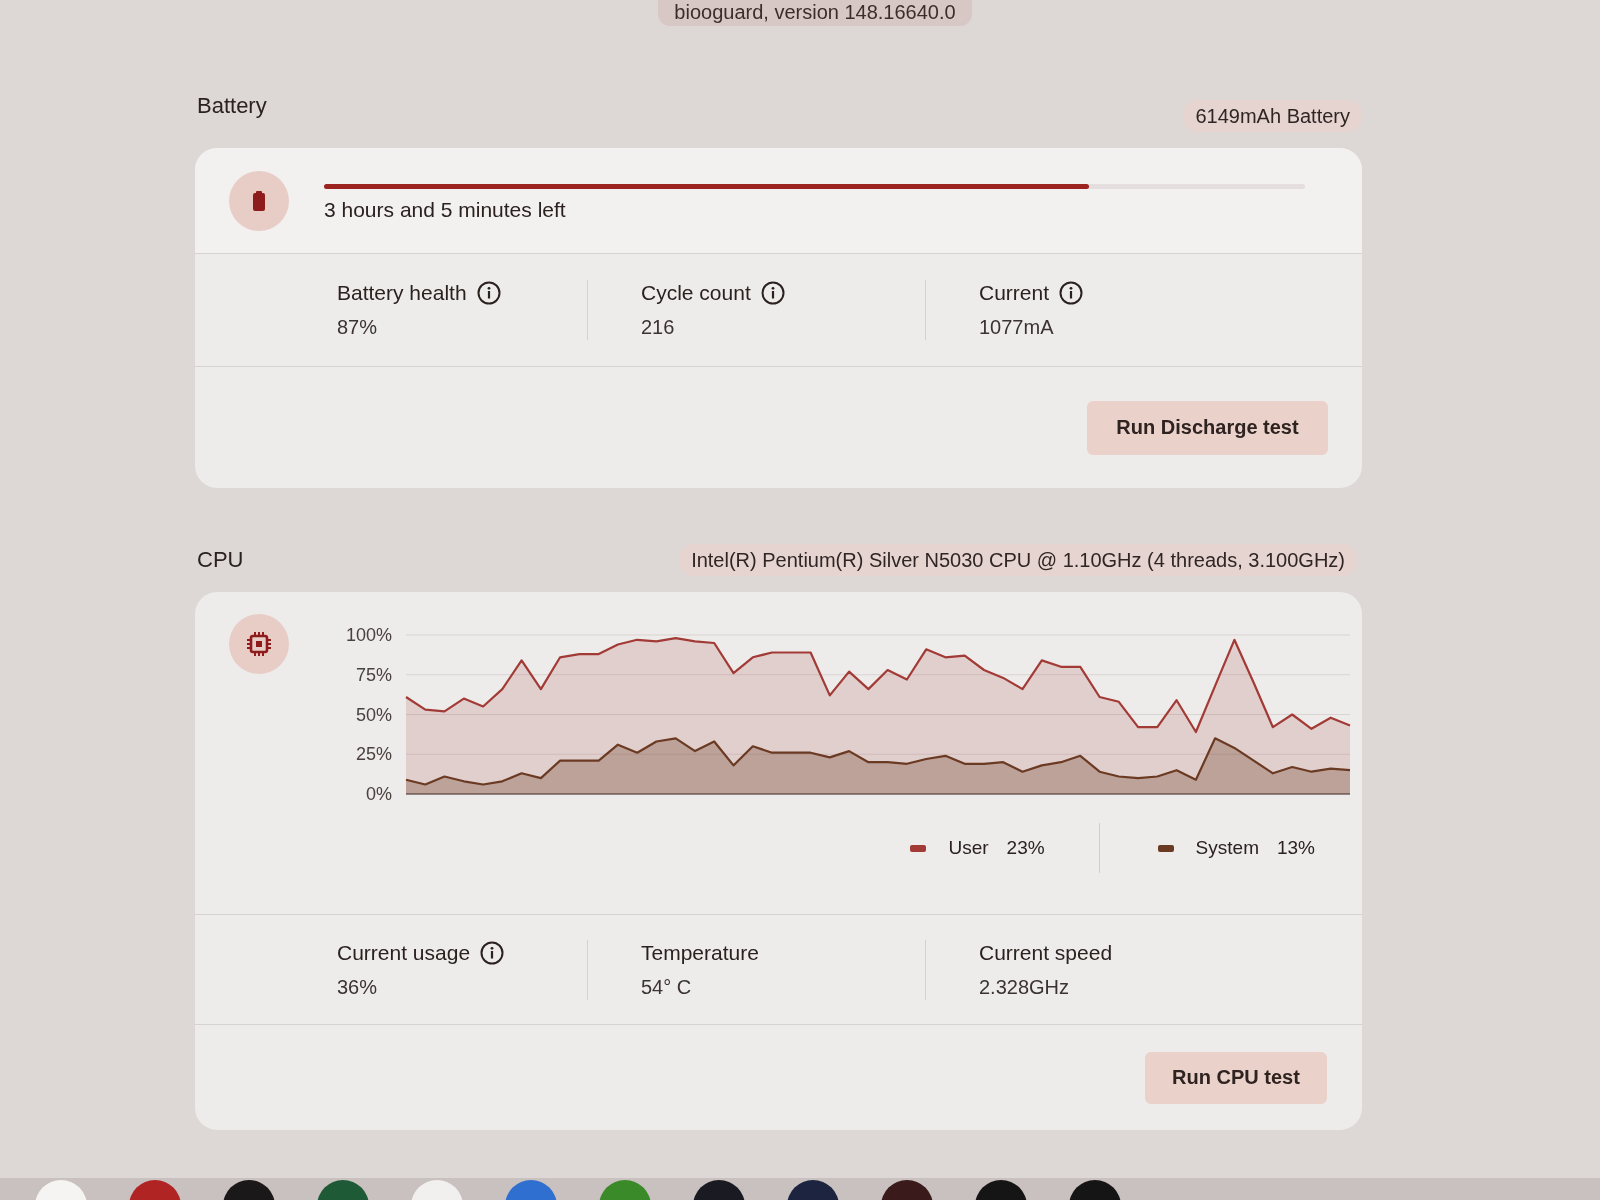  I want to click on battery-icon, so click(259, 200).